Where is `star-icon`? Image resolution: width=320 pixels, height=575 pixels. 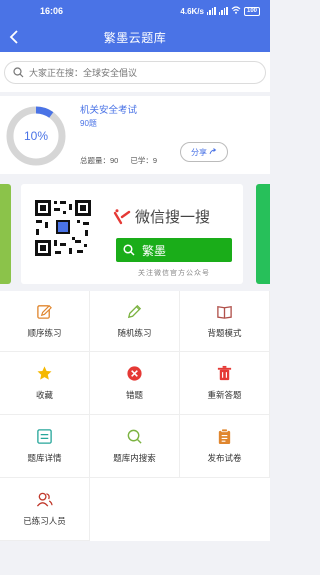
star-icon is located at coordinates (44, 373).